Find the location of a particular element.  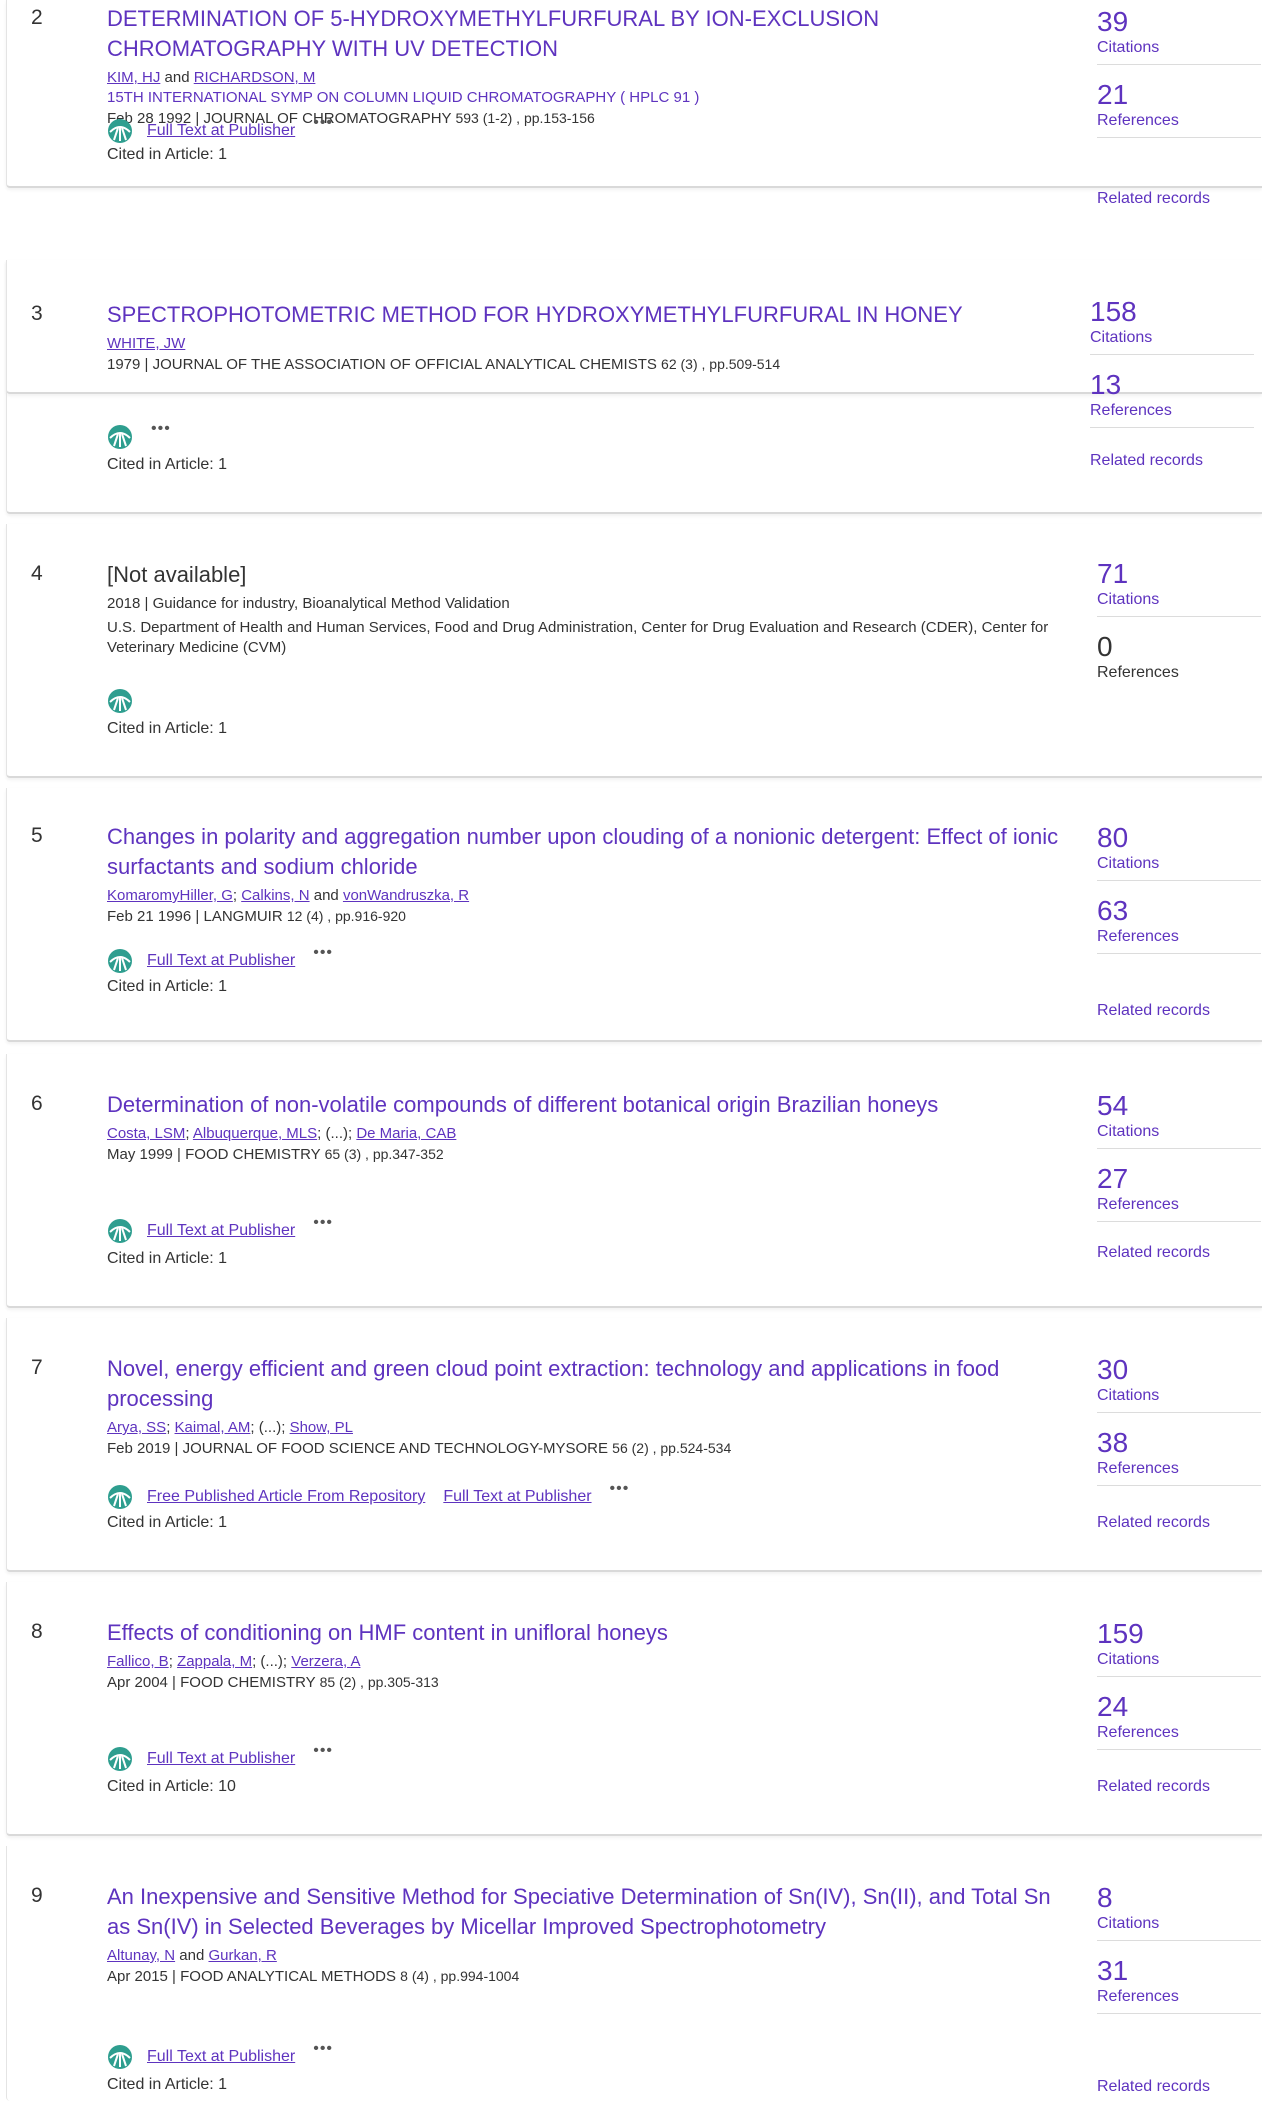

references-stat: 31 References is located at coordinates (1179, 1984).